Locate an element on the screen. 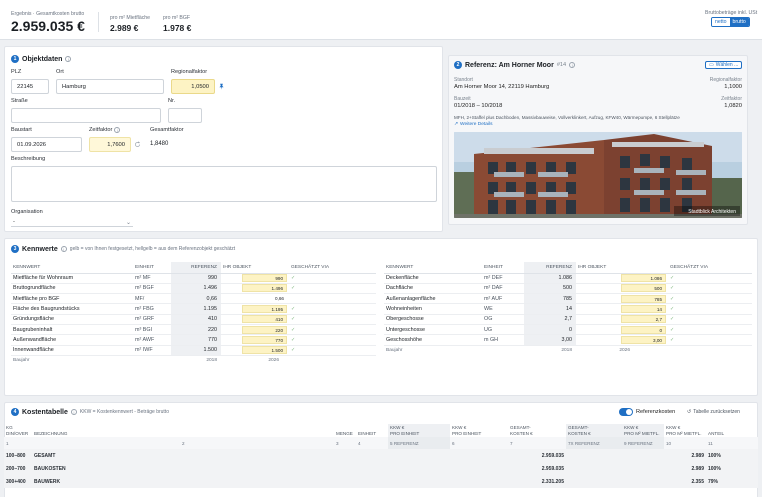 The image size is (762, 497). reset-table-button: ↺ Tabelle zurücksetzen is located at coordinates (713, 412).